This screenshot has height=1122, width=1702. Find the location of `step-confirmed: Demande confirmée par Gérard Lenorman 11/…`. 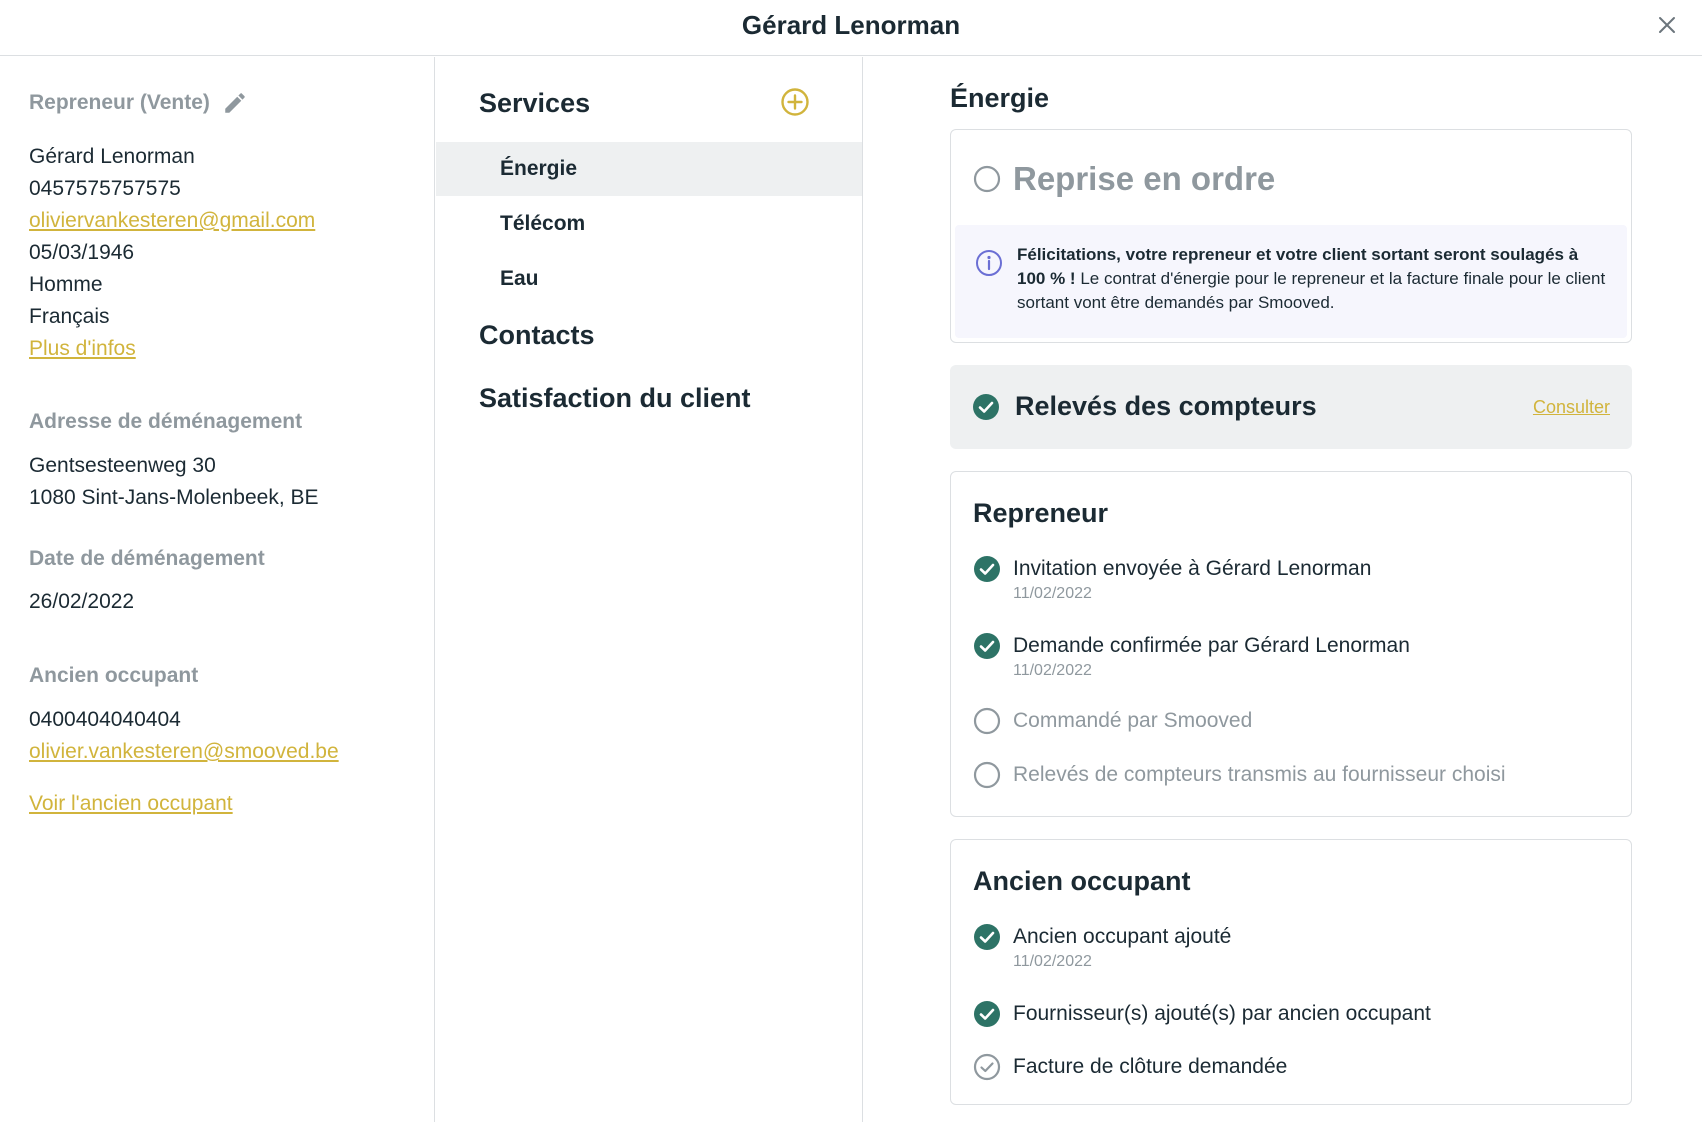

step-confirmed: Demande confirmée par Gérard Lenorman 11/… is located at coordinates (1191, 657).